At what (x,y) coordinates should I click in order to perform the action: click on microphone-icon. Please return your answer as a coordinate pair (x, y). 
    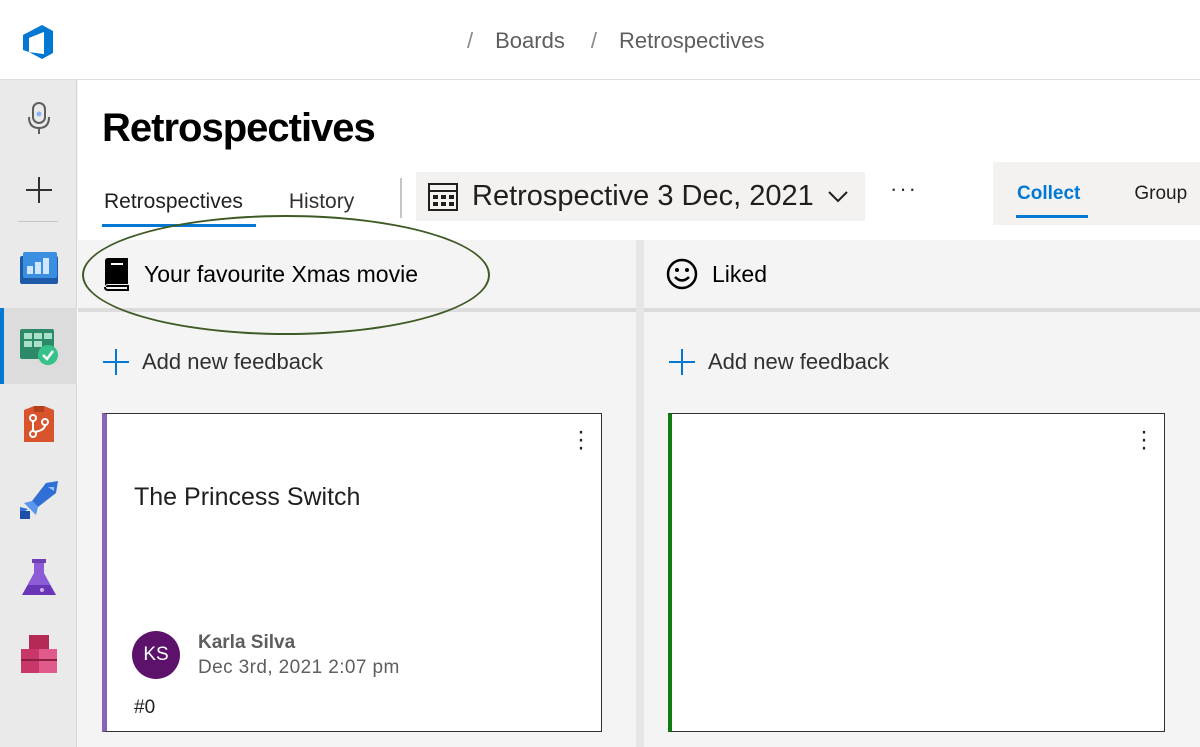
    Looking at the image, I should click on (38, 118).